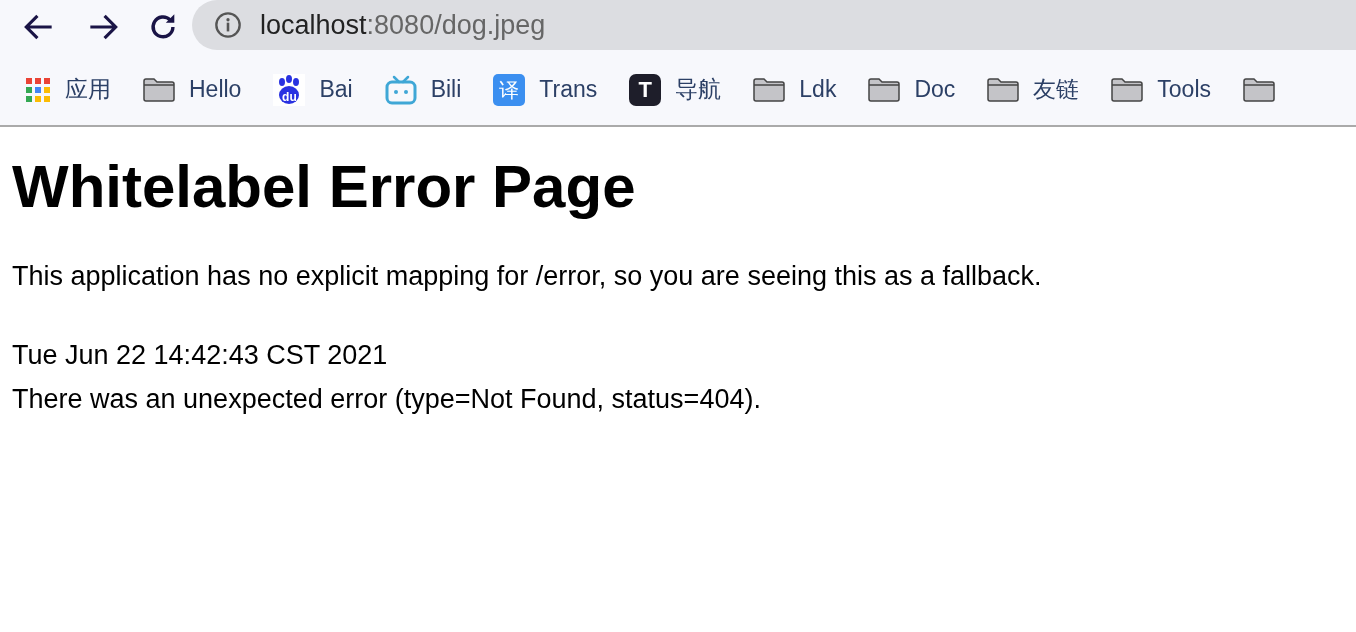  Describe the element at coordinates (795, 89) in the screenshot. I see `bookmark: Ldk` at that location.